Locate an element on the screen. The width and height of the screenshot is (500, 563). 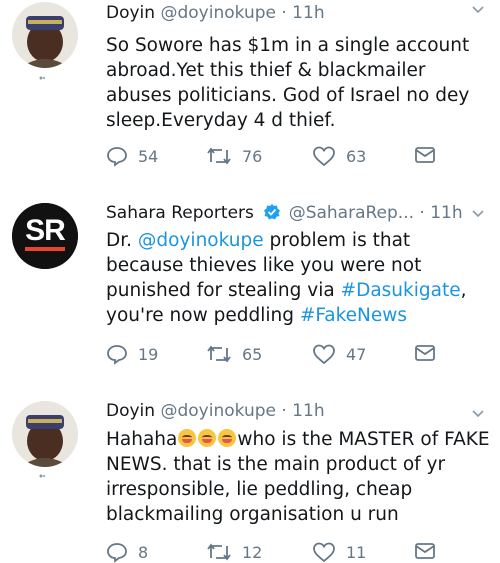
like-count: 63 is located at coordinates (356, 156).